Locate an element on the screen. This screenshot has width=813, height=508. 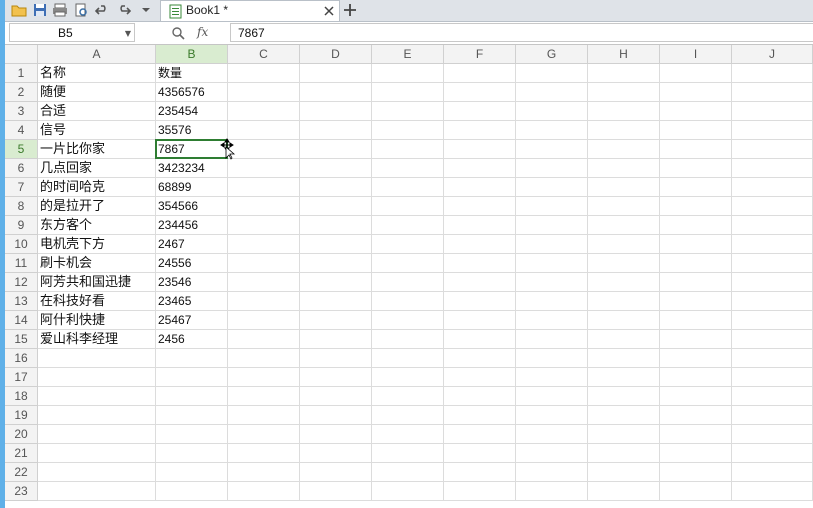
cell-f9 is located at coordinates (480, 225).